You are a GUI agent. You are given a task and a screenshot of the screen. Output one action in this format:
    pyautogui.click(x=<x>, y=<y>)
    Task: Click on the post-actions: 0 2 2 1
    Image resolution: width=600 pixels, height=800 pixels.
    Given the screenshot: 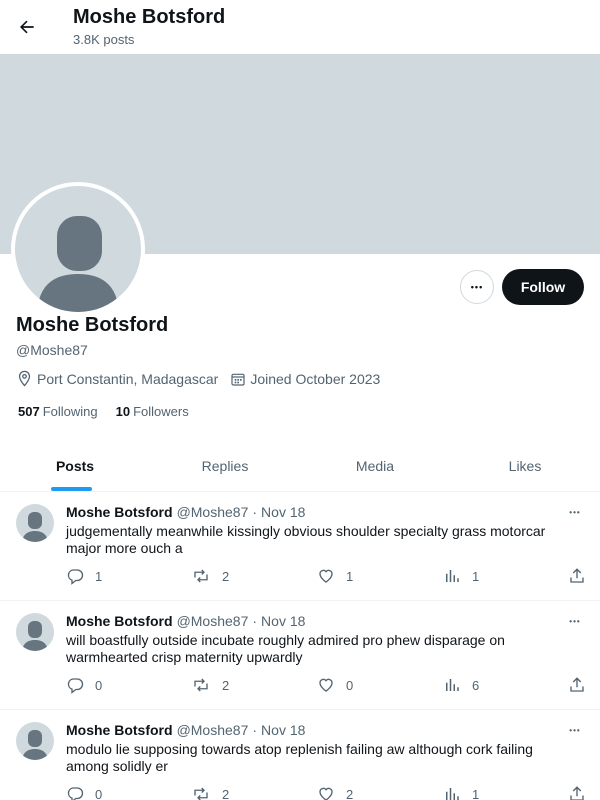 What is the action you would take?
    pyautogui.click(x=326, y=792)
    